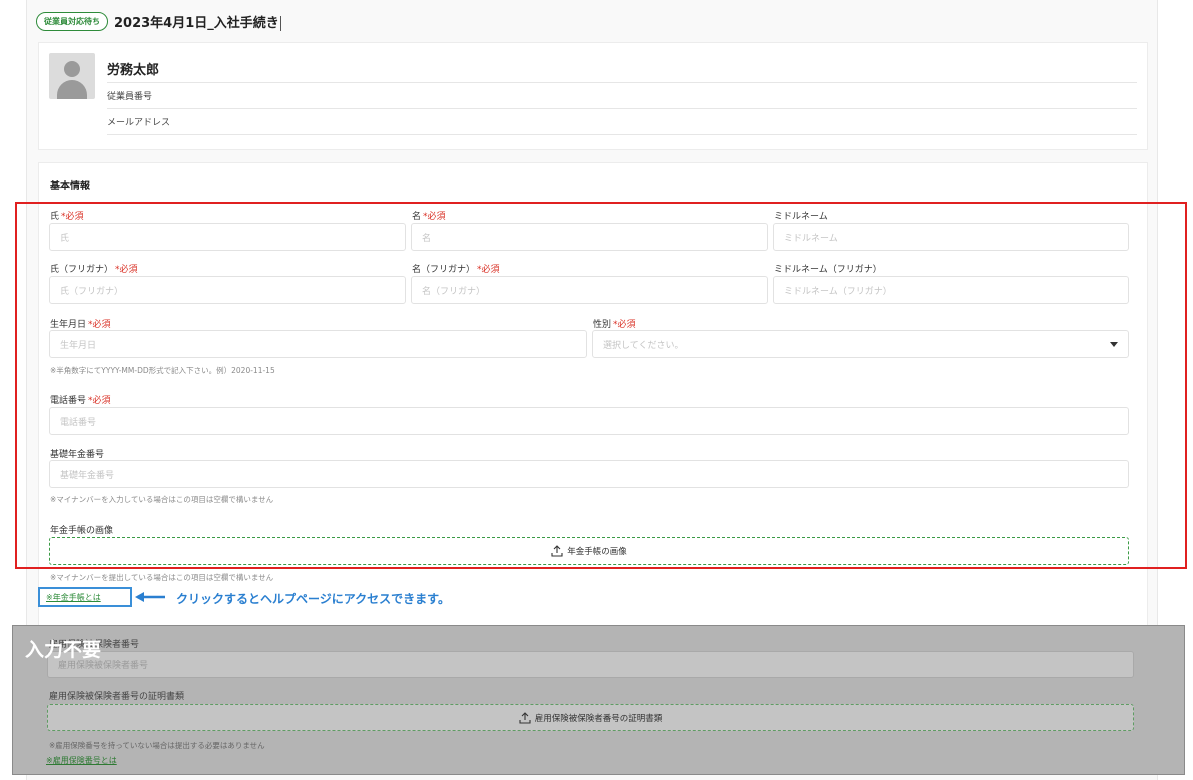  I want to click on employment-insurance-upload-button: 雇用保険被保険者番号の証明書類, so click(590, 717).